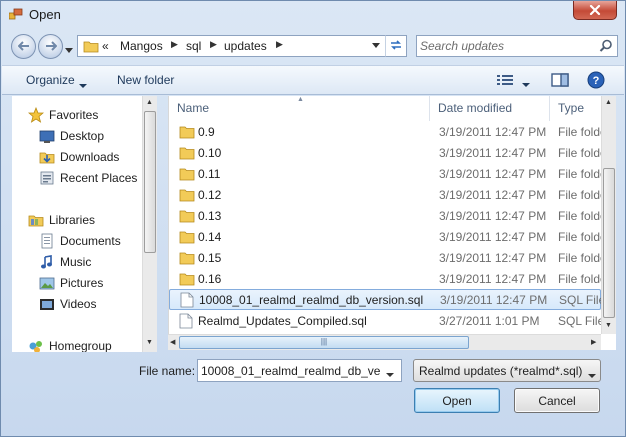 Image resolution: width=626 pixels, height=437 pixels. Describe the element at coordinates (80, 345) in the screenshot. I see `nav-label: Homegroup` at that location.